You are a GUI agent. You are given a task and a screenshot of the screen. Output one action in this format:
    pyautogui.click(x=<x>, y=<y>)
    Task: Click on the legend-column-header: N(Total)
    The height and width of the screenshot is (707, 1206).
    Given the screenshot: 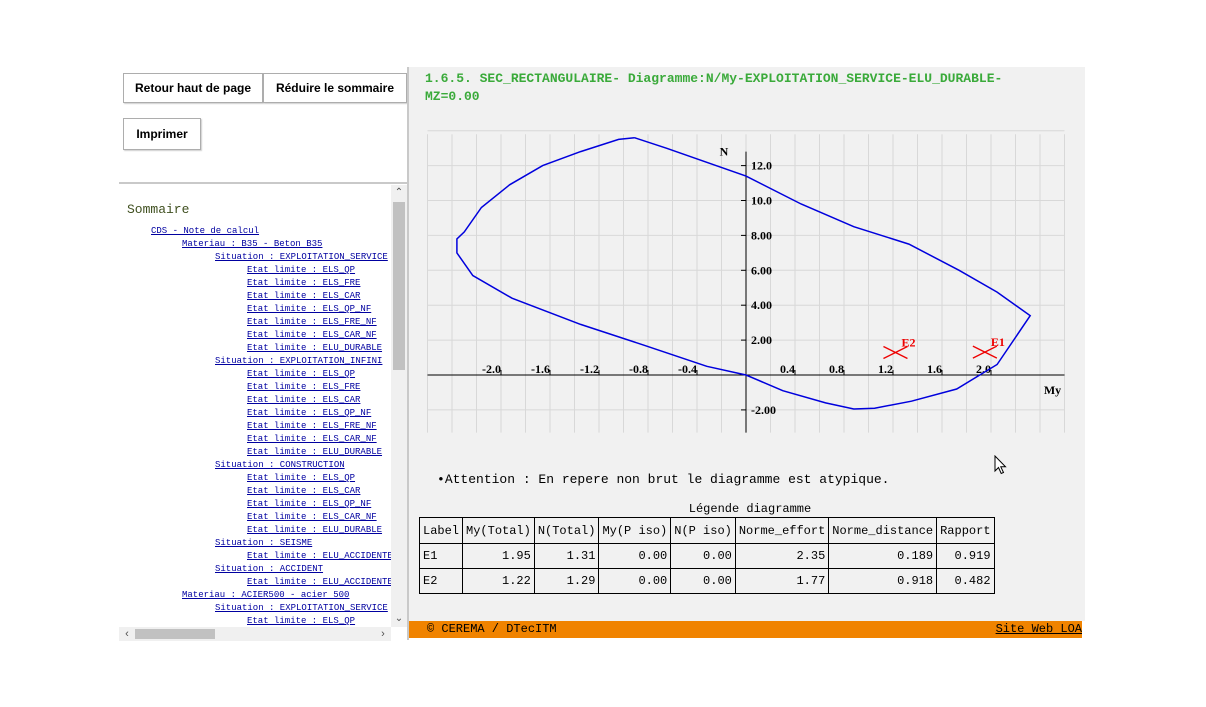 What is the action you would take?
    pyautogui.click(x=566, y=530)
    